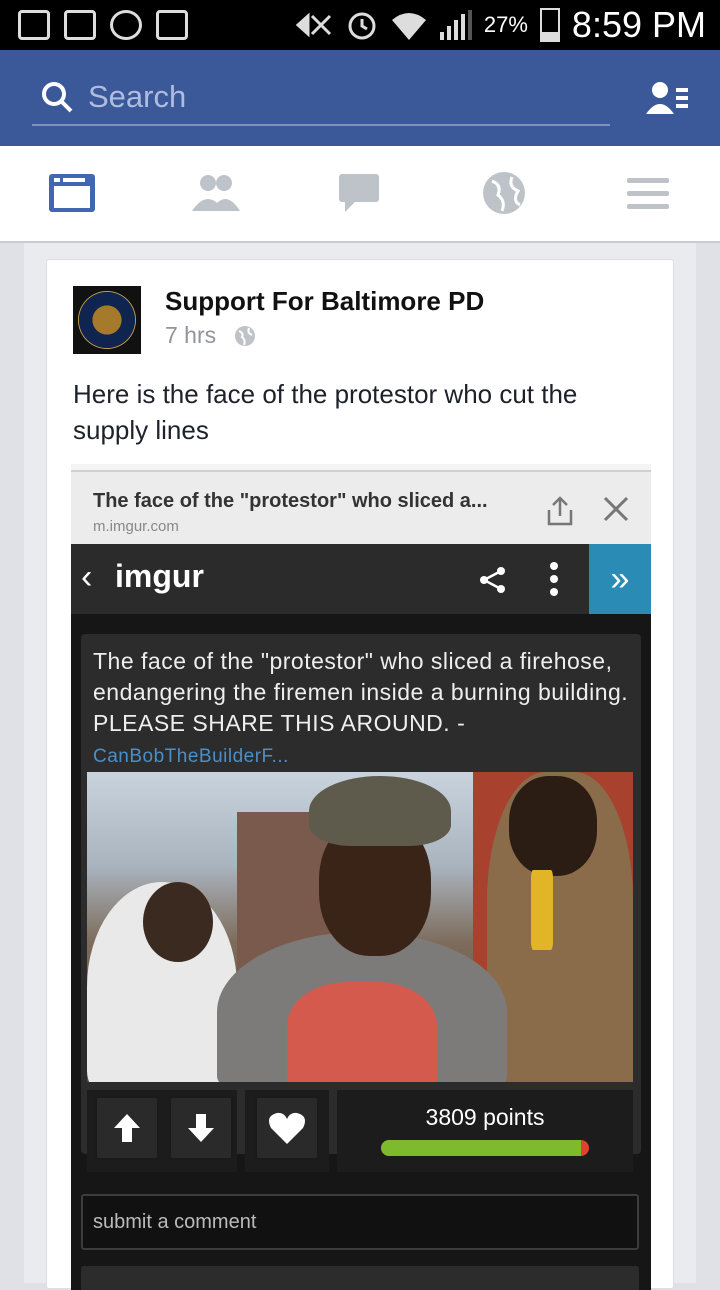 Image resolution: width=720 pixels, height=1290 pixels. I want to click on vote-bar: 3809 points, so click(361, 1131).